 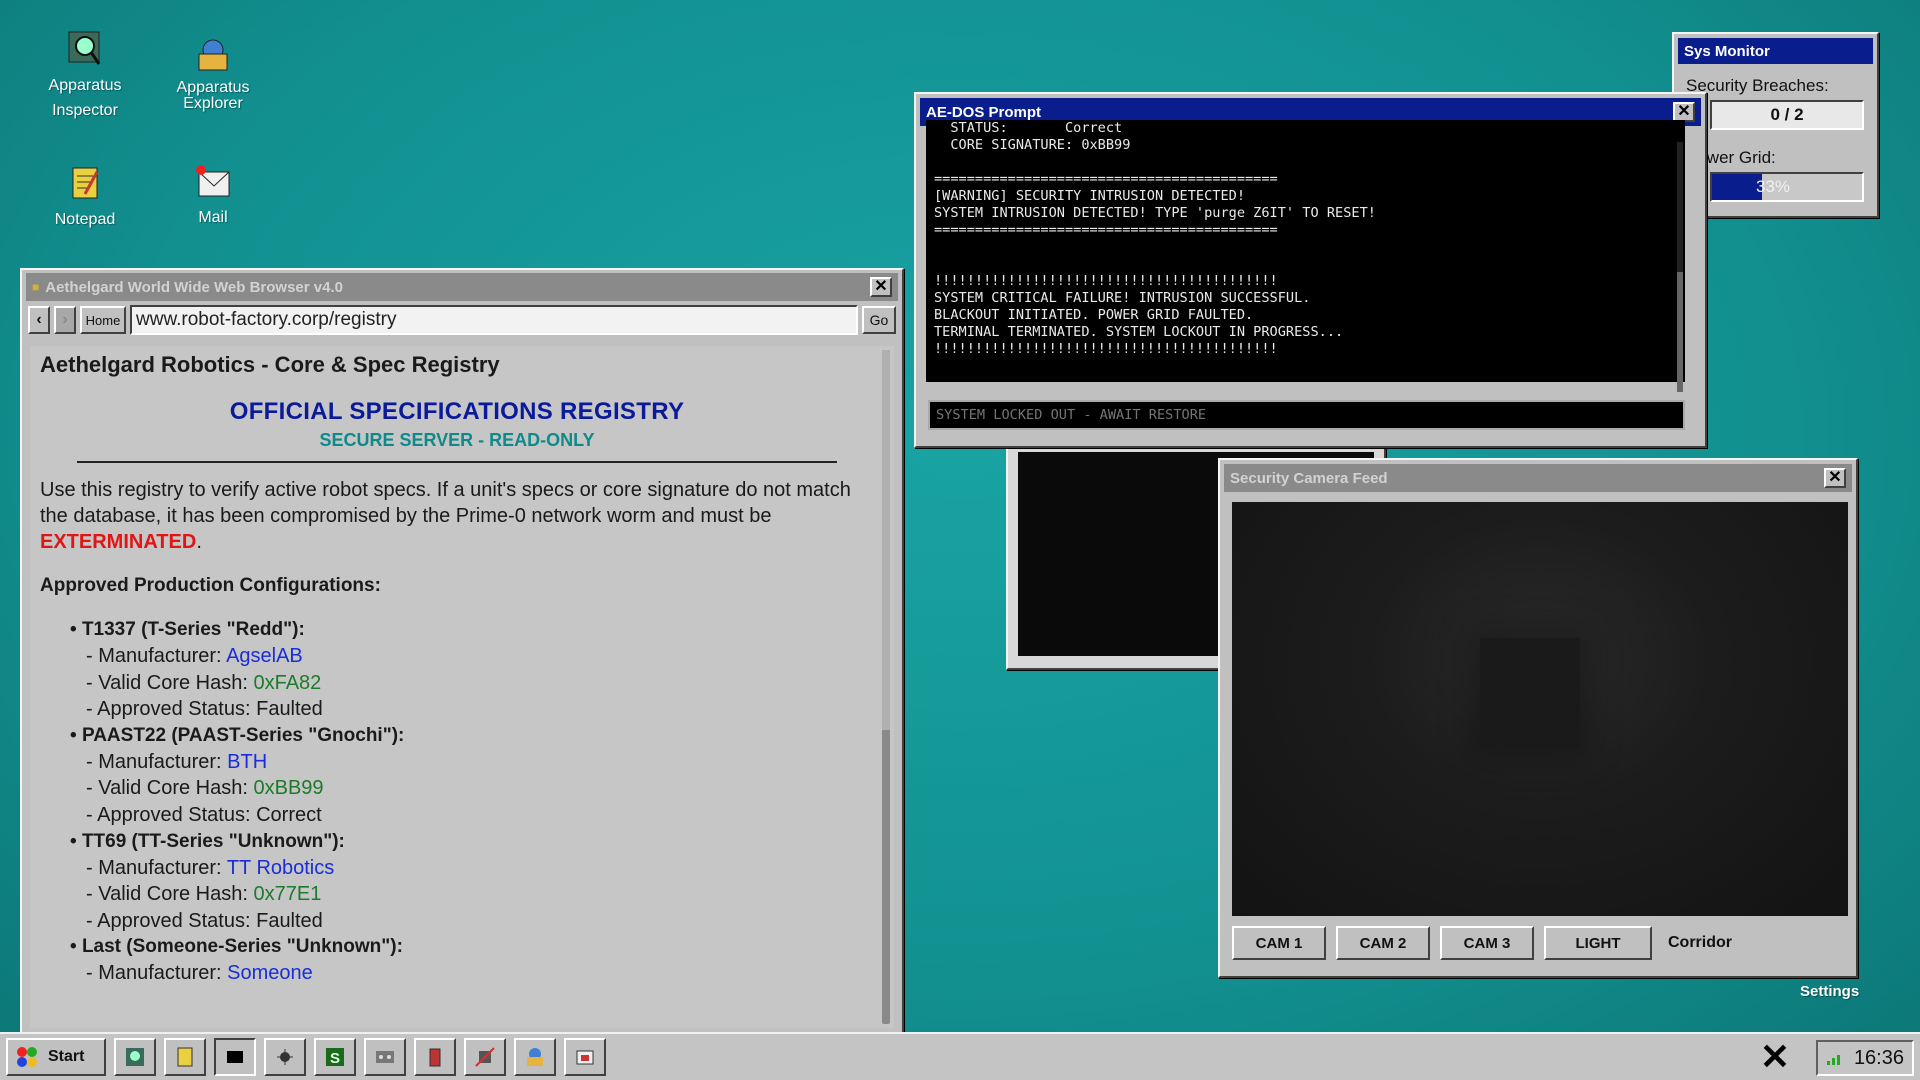 I want to click on taskbar-bug, so click(x=285, y=1057).